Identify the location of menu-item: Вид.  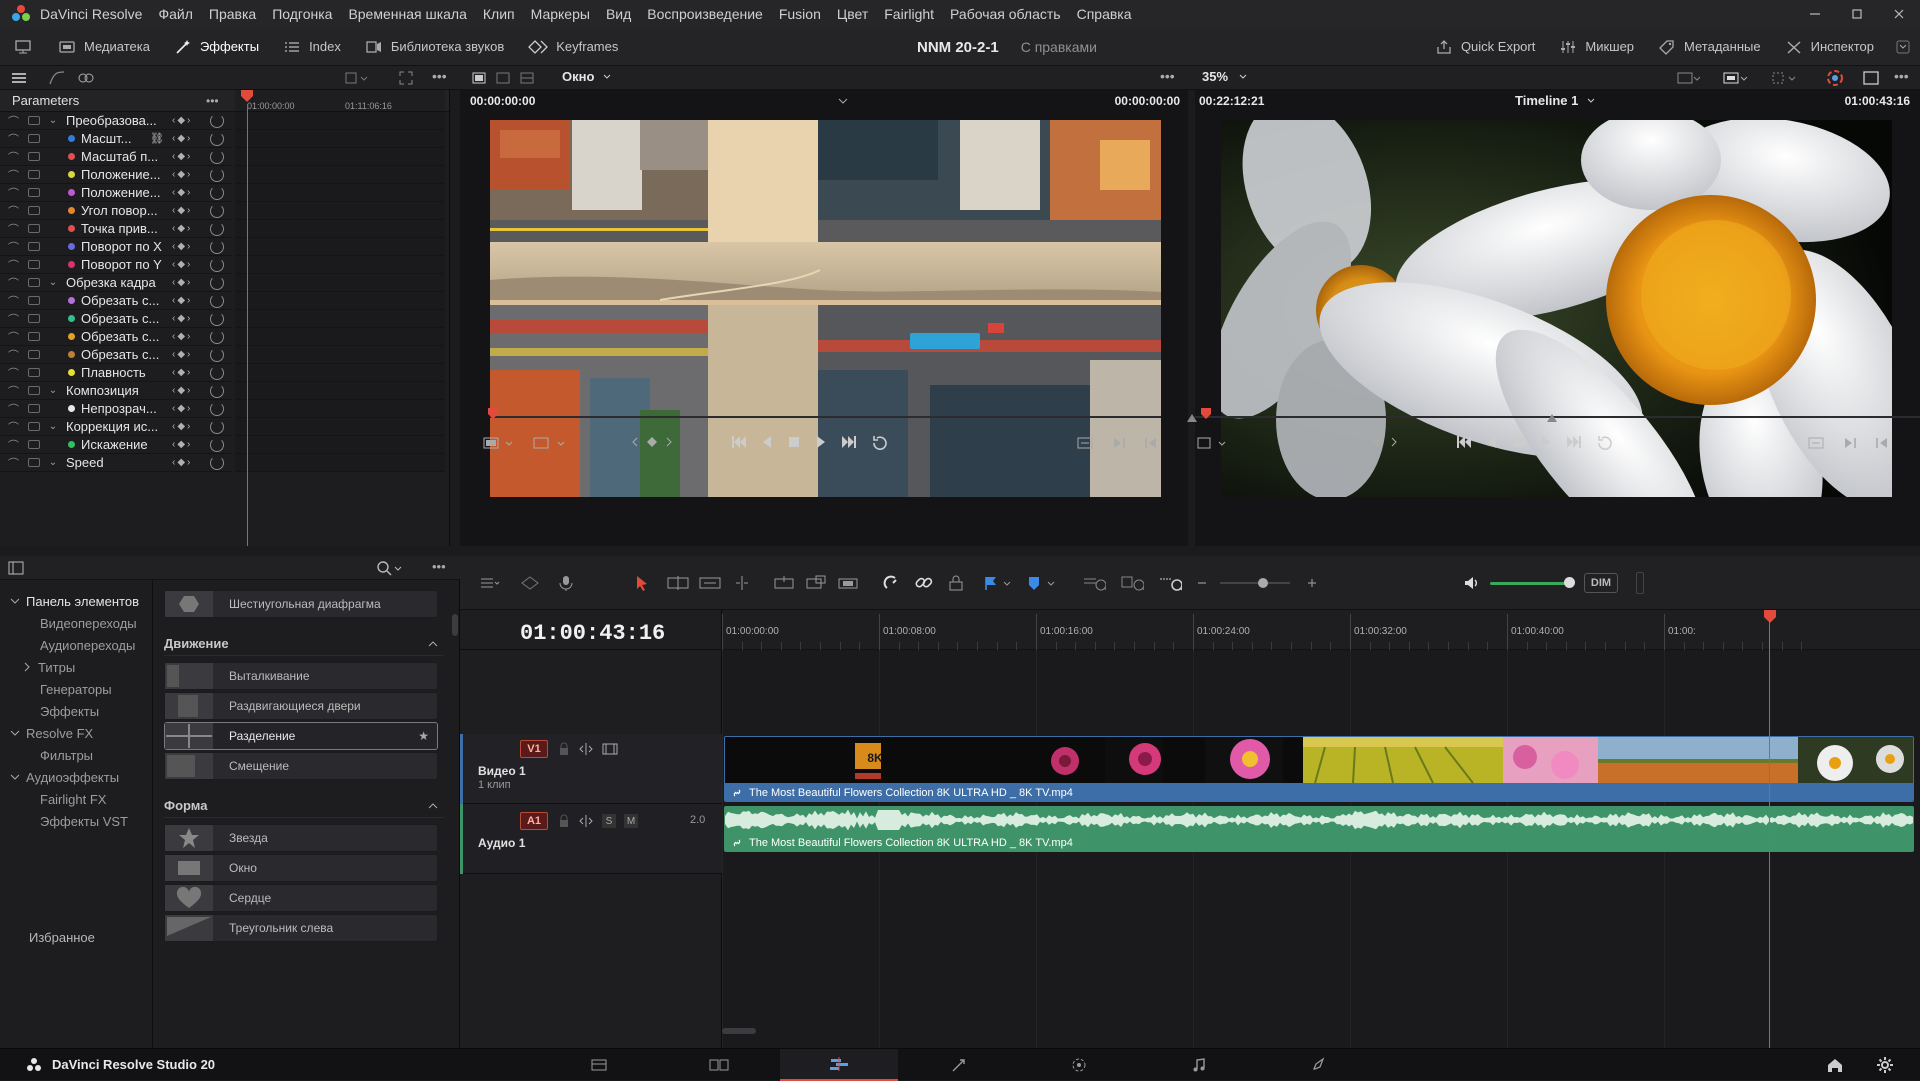
(618, 14).